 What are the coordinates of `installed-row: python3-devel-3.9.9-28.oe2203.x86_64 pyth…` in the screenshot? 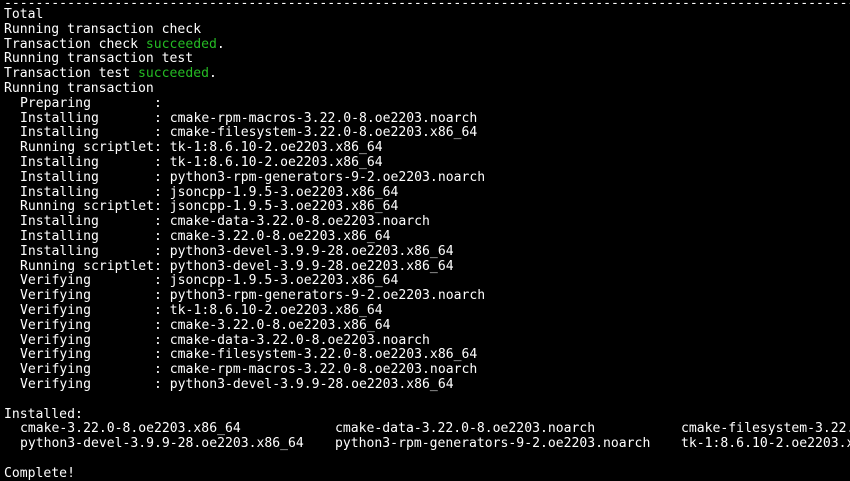 It's located at (427, 444).